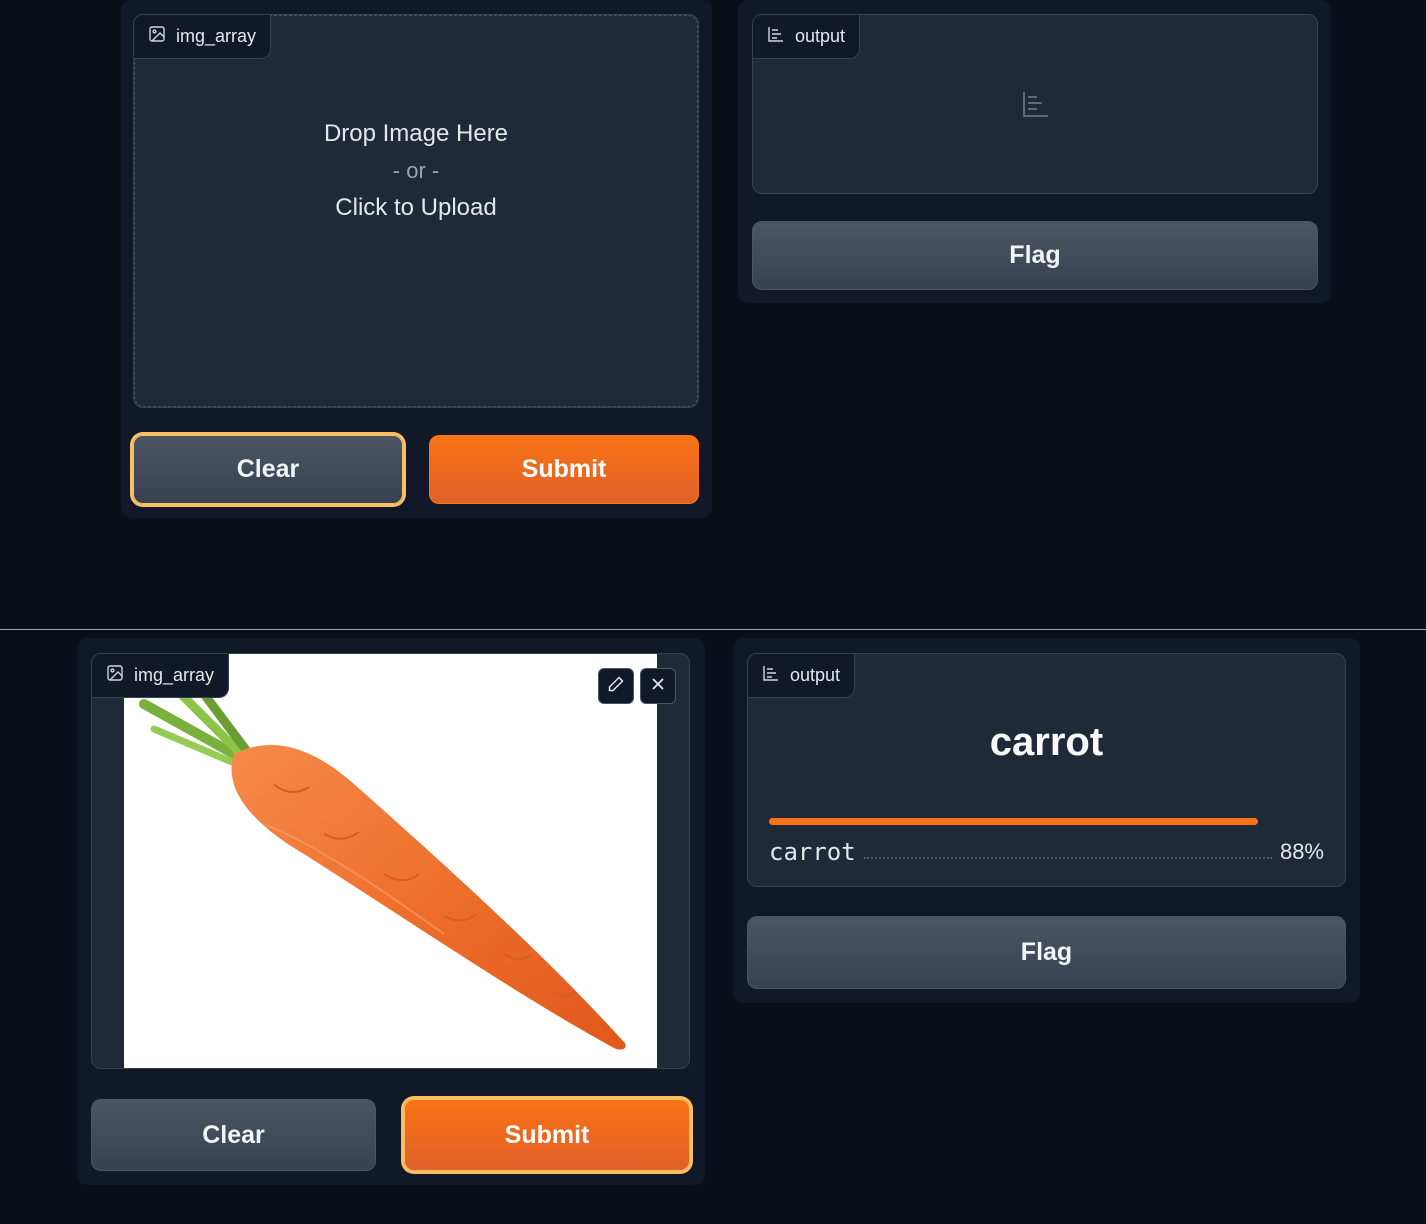  What do you see at coordinates (203, 37) in the screenshot?
I see `top-image-input-label: img_array` at bounding box center [203, 37].